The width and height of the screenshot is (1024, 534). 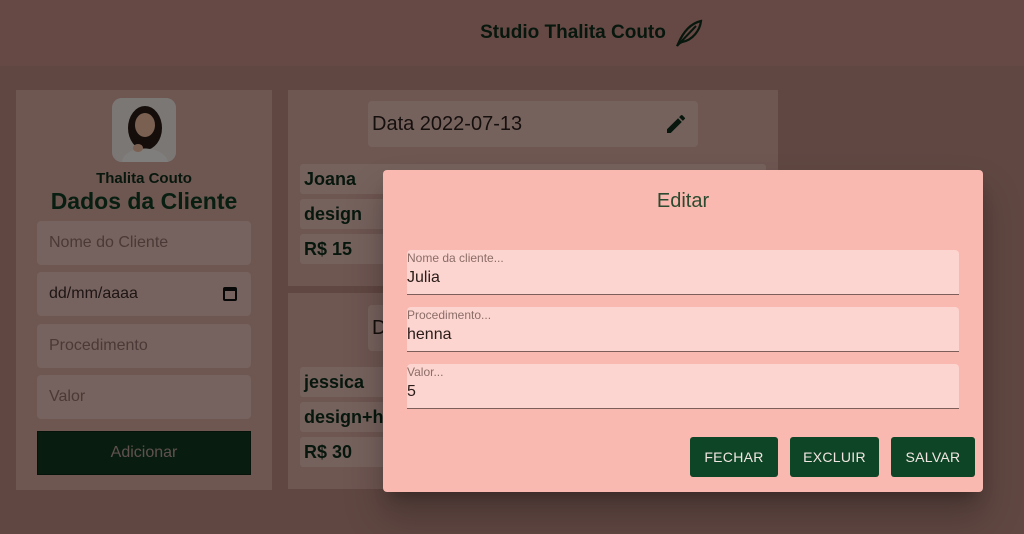 I want to click on procedure-field: Procedimento... henna, so click(x=683, y=329).